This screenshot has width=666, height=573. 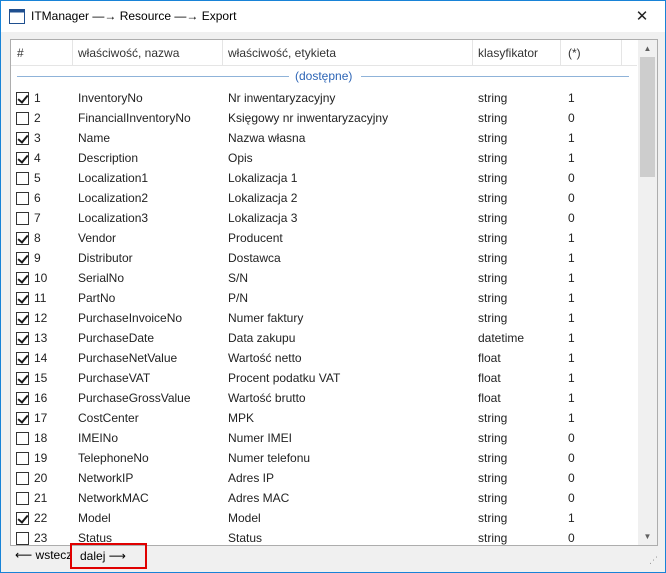 I want to click on close-button: ✕, so click(x=642, y=16).